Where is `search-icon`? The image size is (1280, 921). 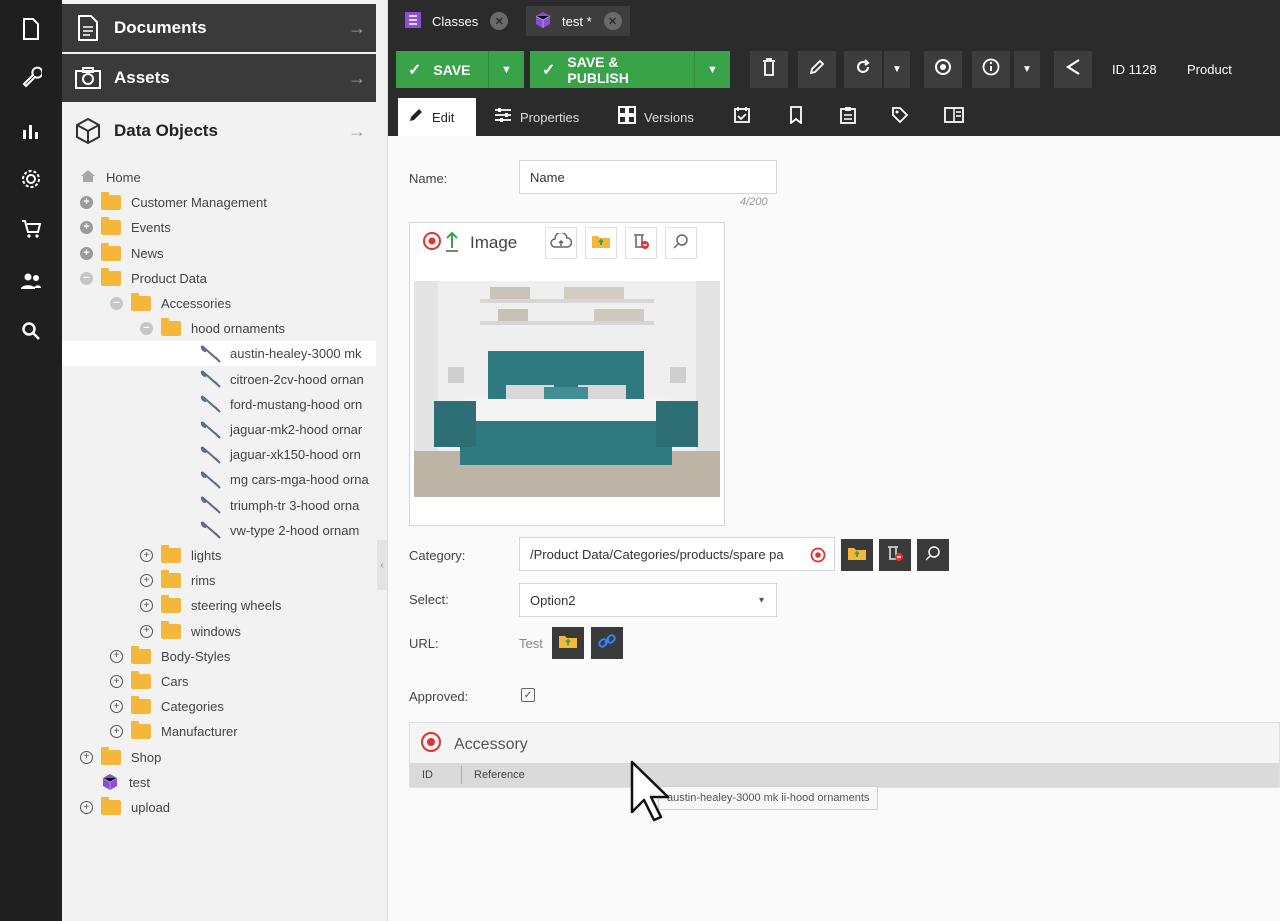
search-icon is located at coordinates (31, 331).